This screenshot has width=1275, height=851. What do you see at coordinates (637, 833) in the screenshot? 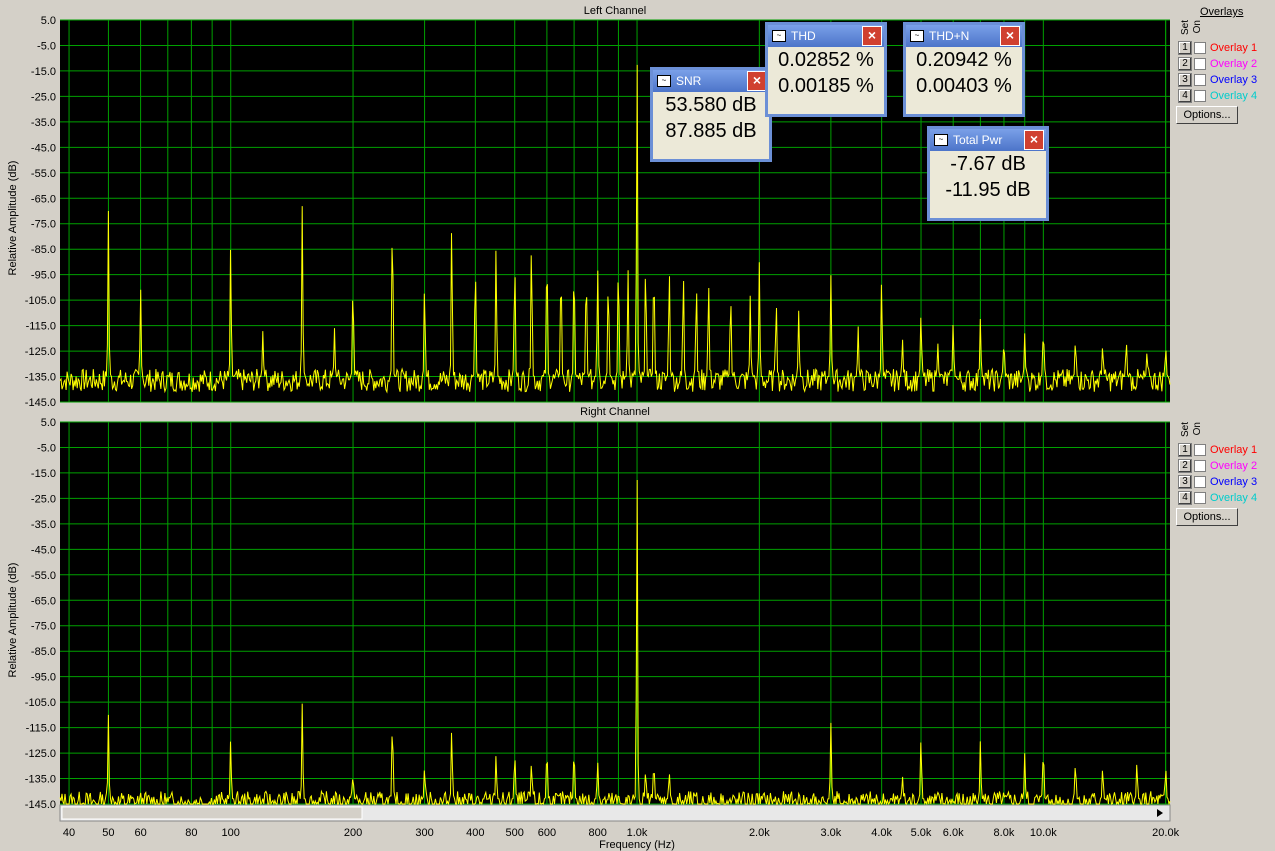
I see `x-tick-label: 1.0k` at bounding box center [637, 833].